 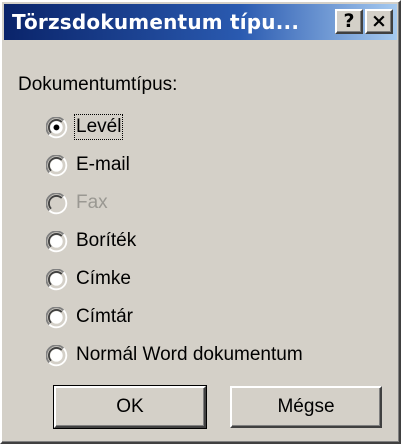 What do you see at coordinates (104, 316) in the screenshot?
I see `radio-label: Címtár` at bounding box center [104, 316].